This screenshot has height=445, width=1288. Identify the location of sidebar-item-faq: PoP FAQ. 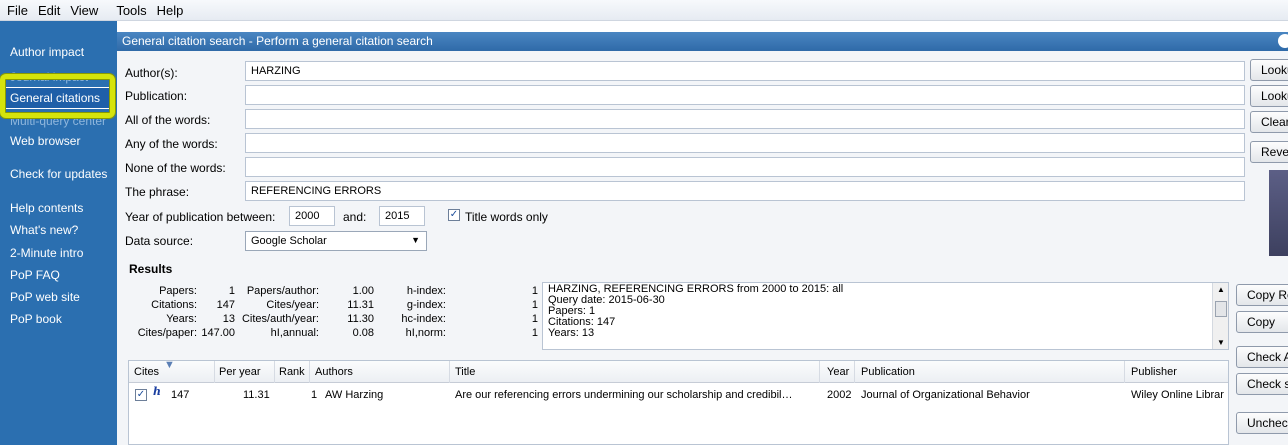
(35, 275).